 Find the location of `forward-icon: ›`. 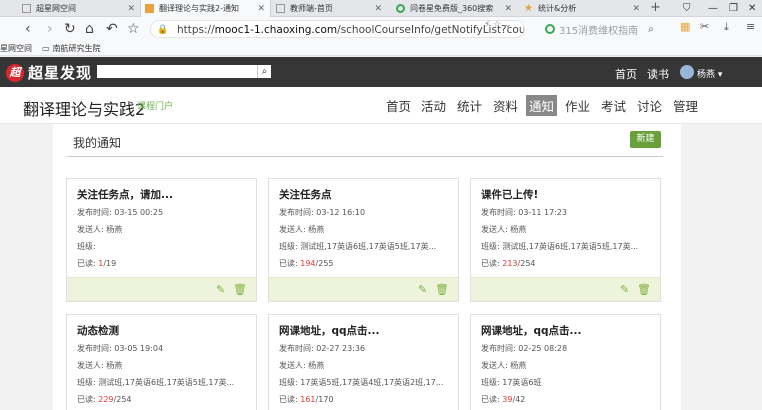

forward-icon: › is located at coordinates (50, 29).